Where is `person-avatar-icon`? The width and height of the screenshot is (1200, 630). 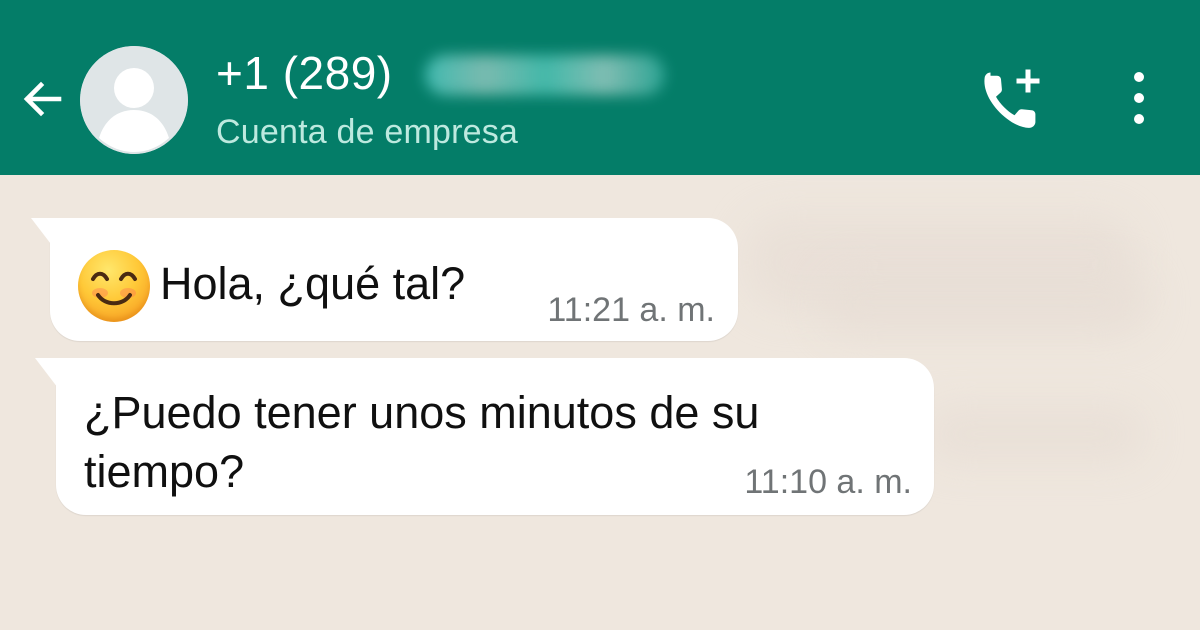 person-avatar-icon is located at coordinates (134, 100).